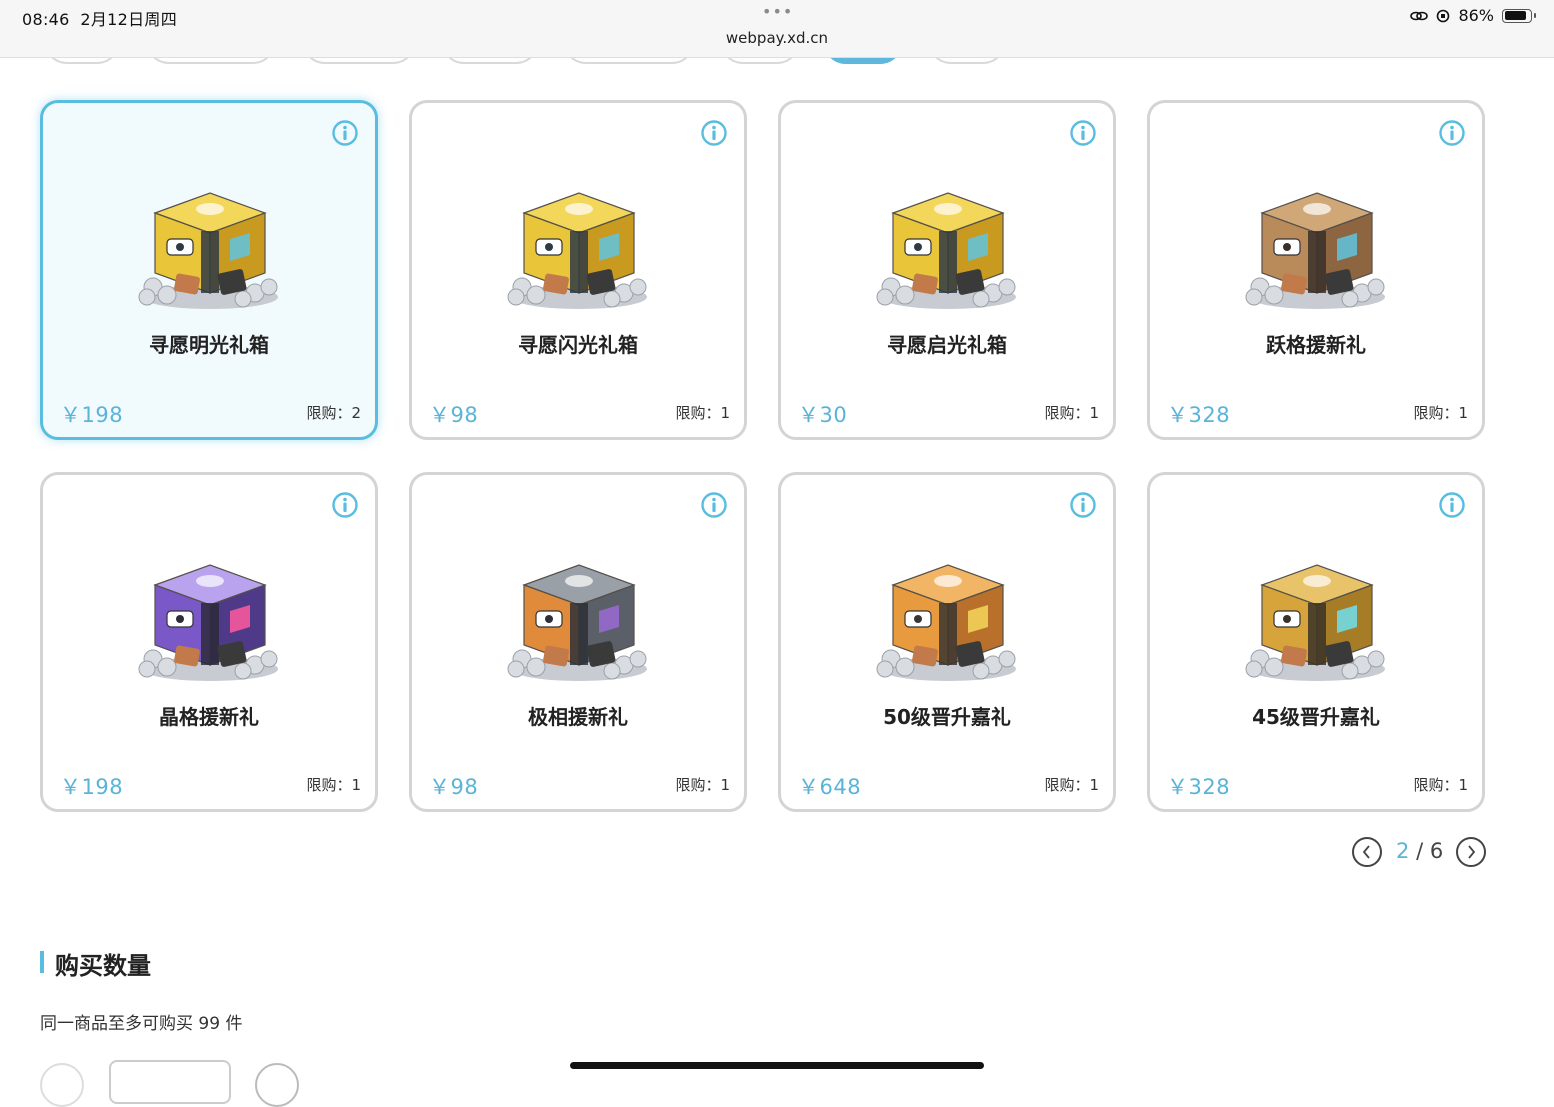 This screenshot has height=1107, width=1554. I want to click on status-time-date: 08:46 2月12日周四, so click(99, 18).